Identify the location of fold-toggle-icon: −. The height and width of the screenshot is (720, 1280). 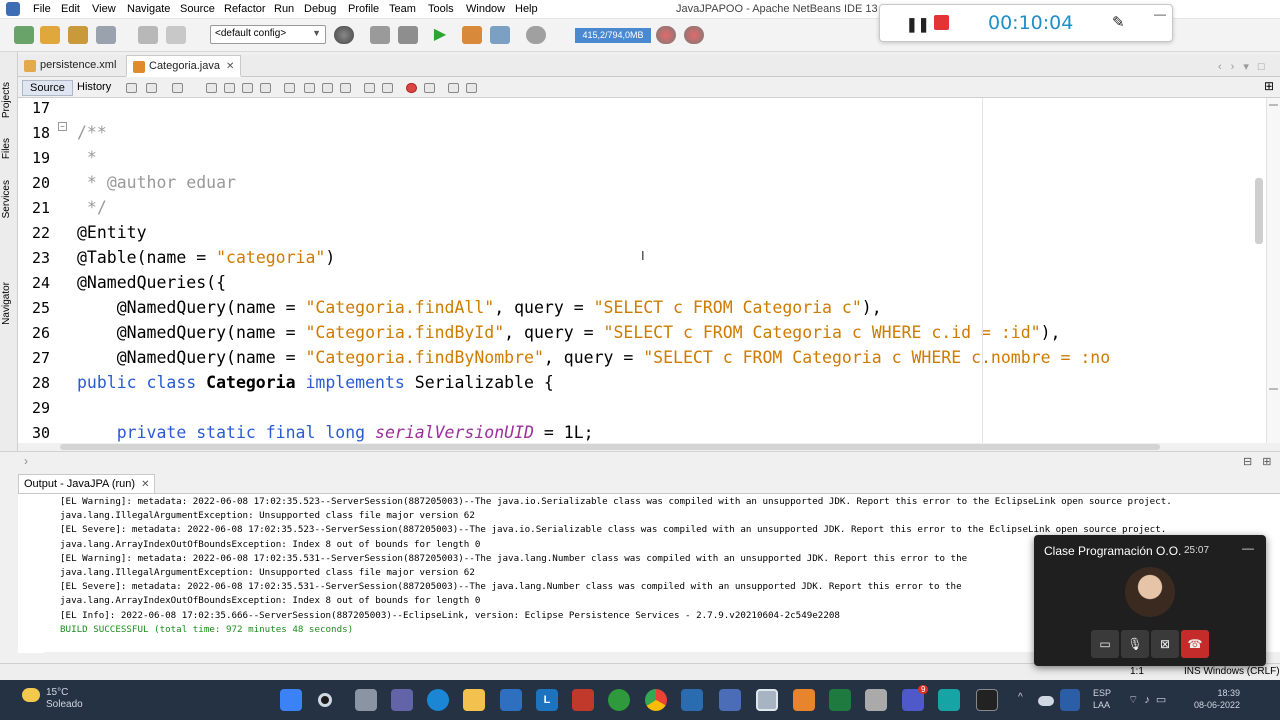
(62, 126).